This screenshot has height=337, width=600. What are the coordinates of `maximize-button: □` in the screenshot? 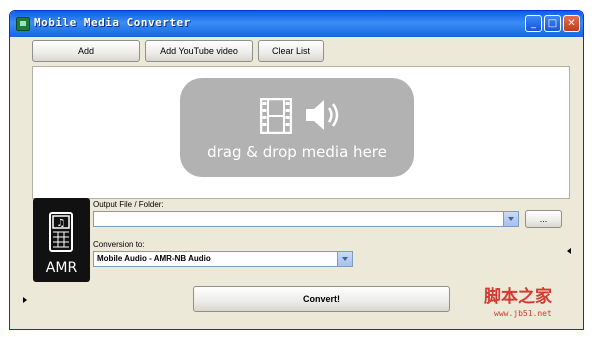 It's located at (552, 23).